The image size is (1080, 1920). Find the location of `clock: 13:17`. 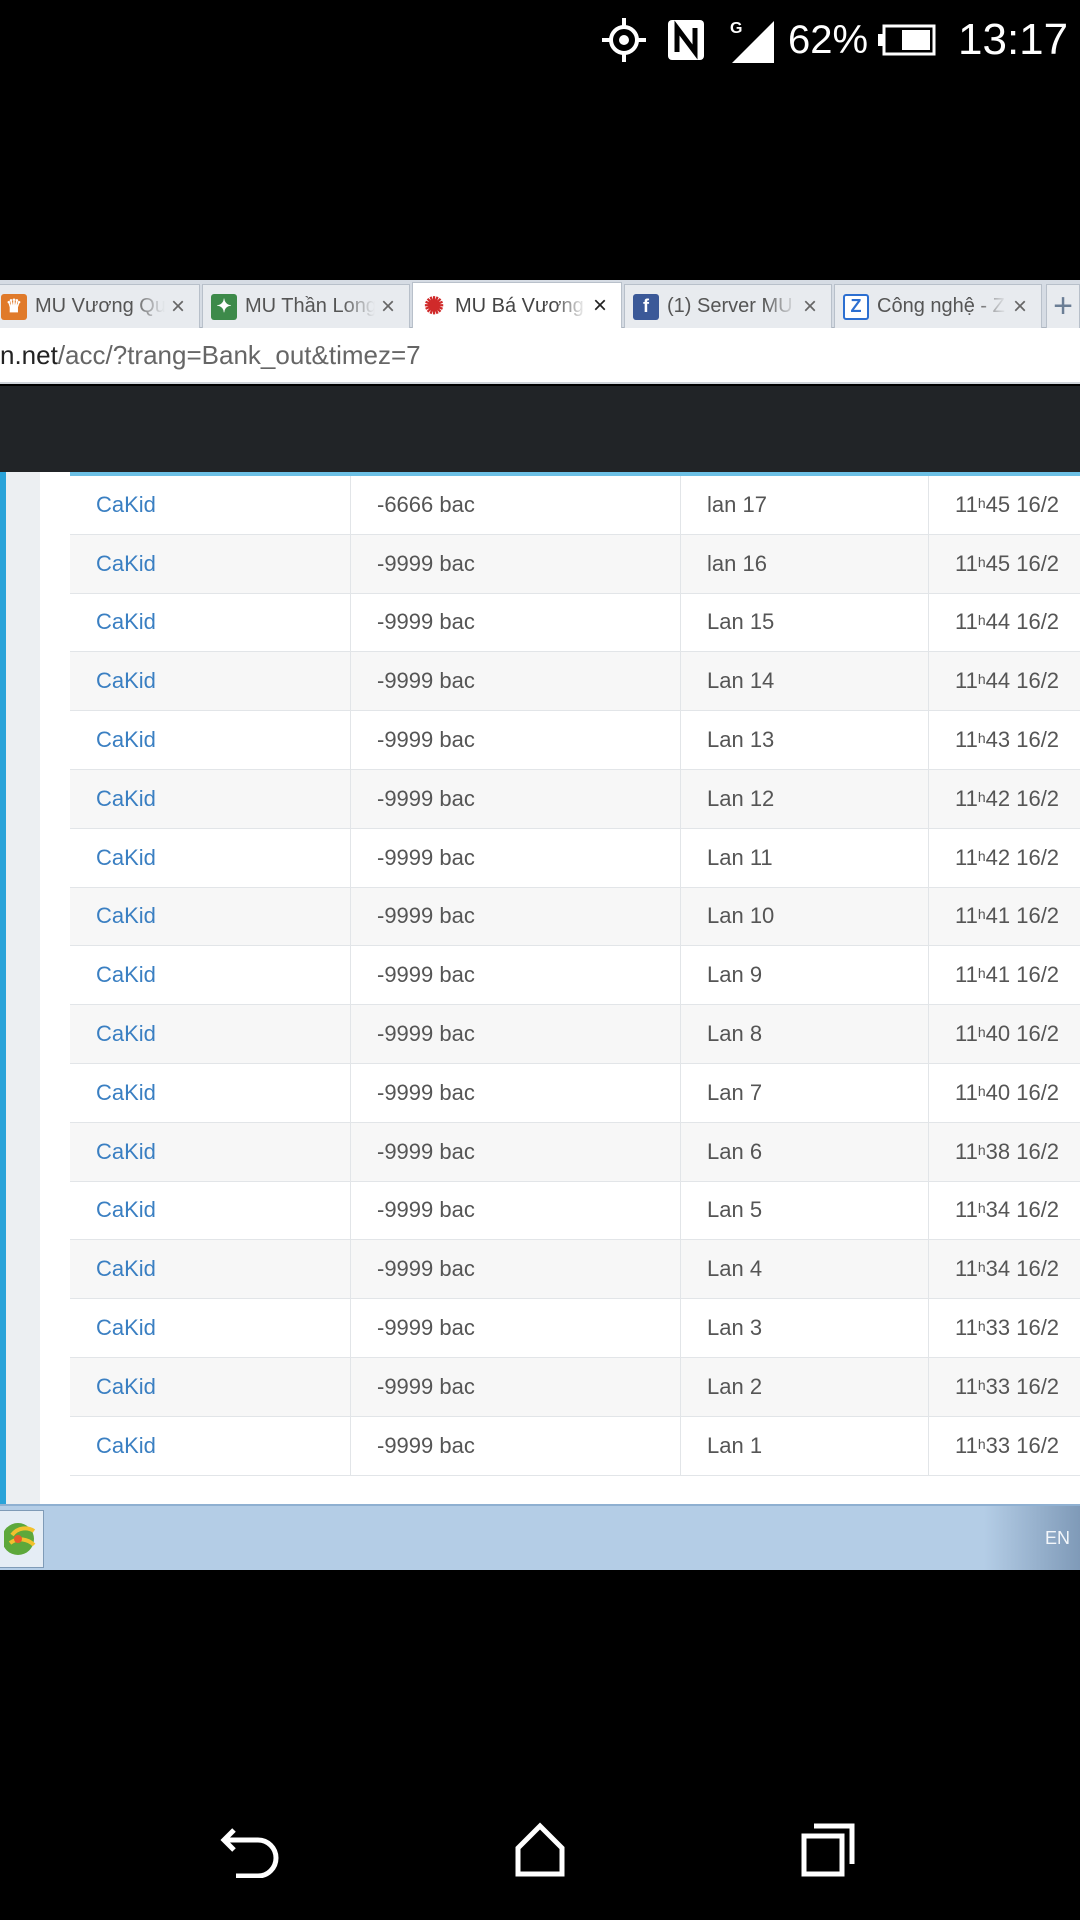

clock: 13:17 is located at coordinates (1013, 39).